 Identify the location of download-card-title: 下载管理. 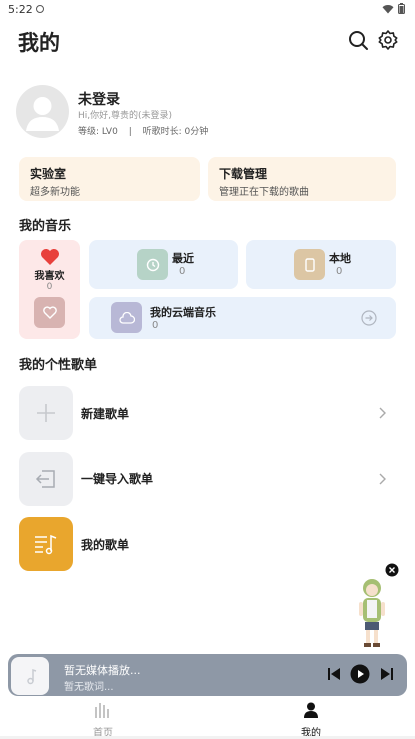
(243, 174).